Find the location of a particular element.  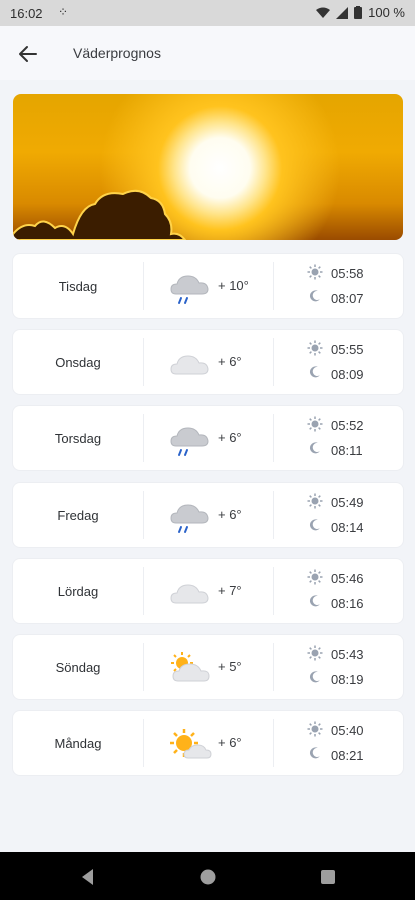

forecast-card: Söndag + 5° 05:43 08:19 is located at coordinates (208, 667).